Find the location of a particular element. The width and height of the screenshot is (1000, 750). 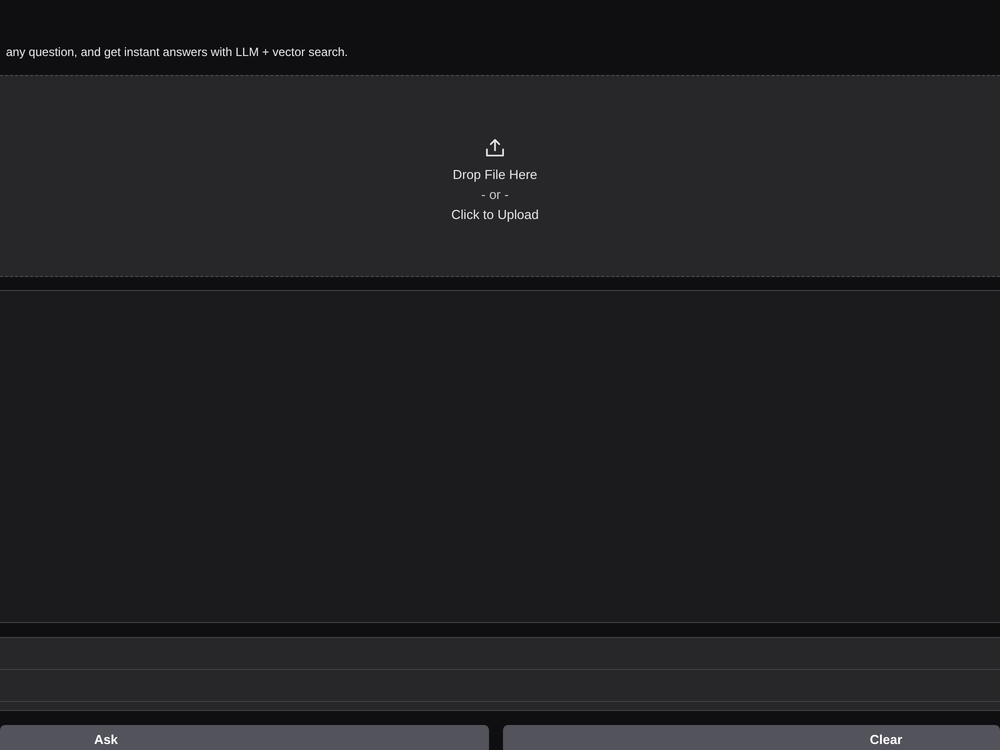

action-button: Ask is located at coordinates (244, 737).